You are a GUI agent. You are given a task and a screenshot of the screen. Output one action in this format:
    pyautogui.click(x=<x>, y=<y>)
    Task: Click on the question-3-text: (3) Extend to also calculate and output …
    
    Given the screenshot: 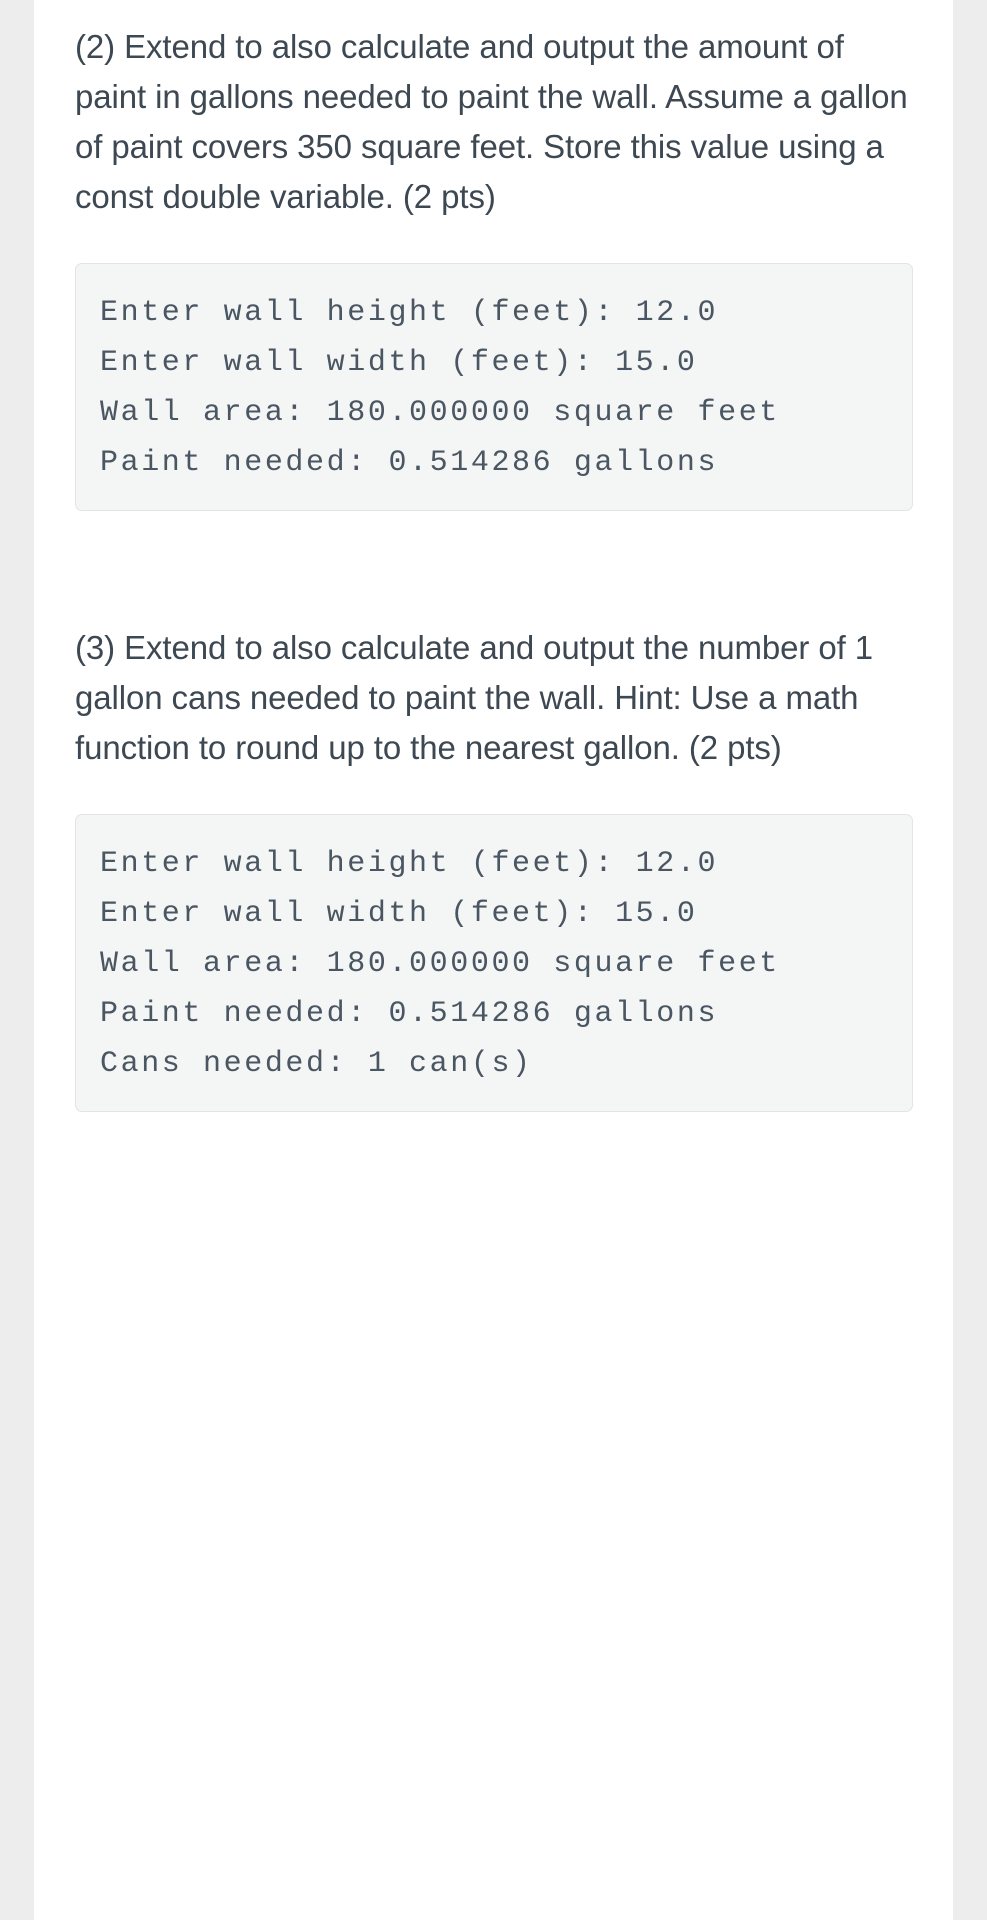 What is the action you would take?
    pyautogui.click(x=474, y=697)
    